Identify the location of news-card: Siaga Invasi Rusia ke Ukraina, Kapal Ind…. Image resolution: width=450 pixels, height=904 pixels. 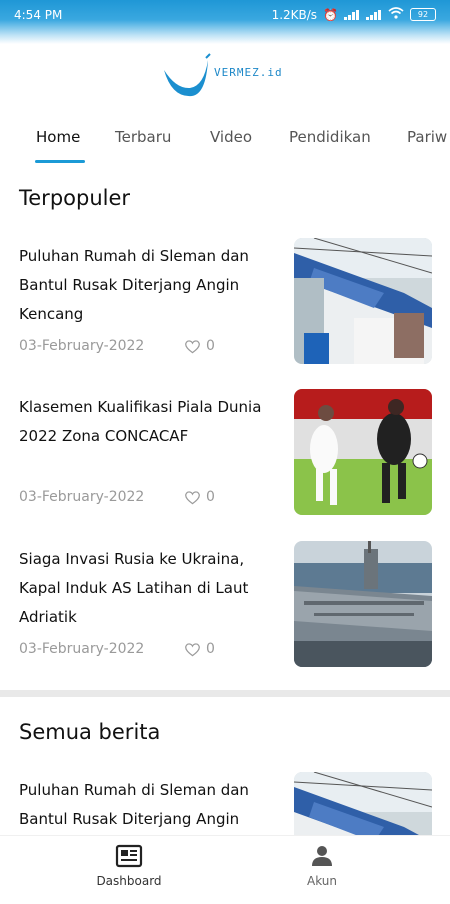
(225, 607).